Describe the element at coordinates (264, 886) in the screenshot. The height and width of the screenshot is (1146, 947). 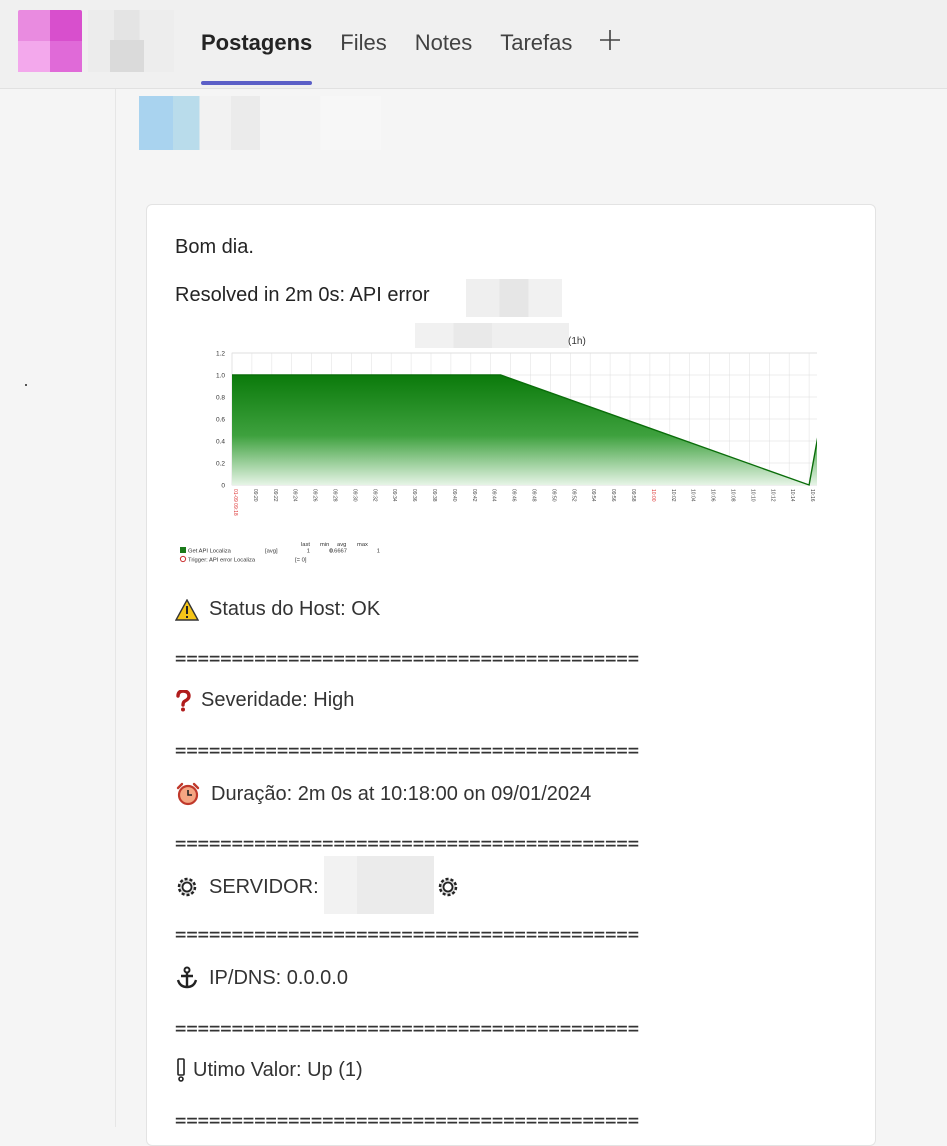
I see `server-text: SERVIDOR:` at that location.